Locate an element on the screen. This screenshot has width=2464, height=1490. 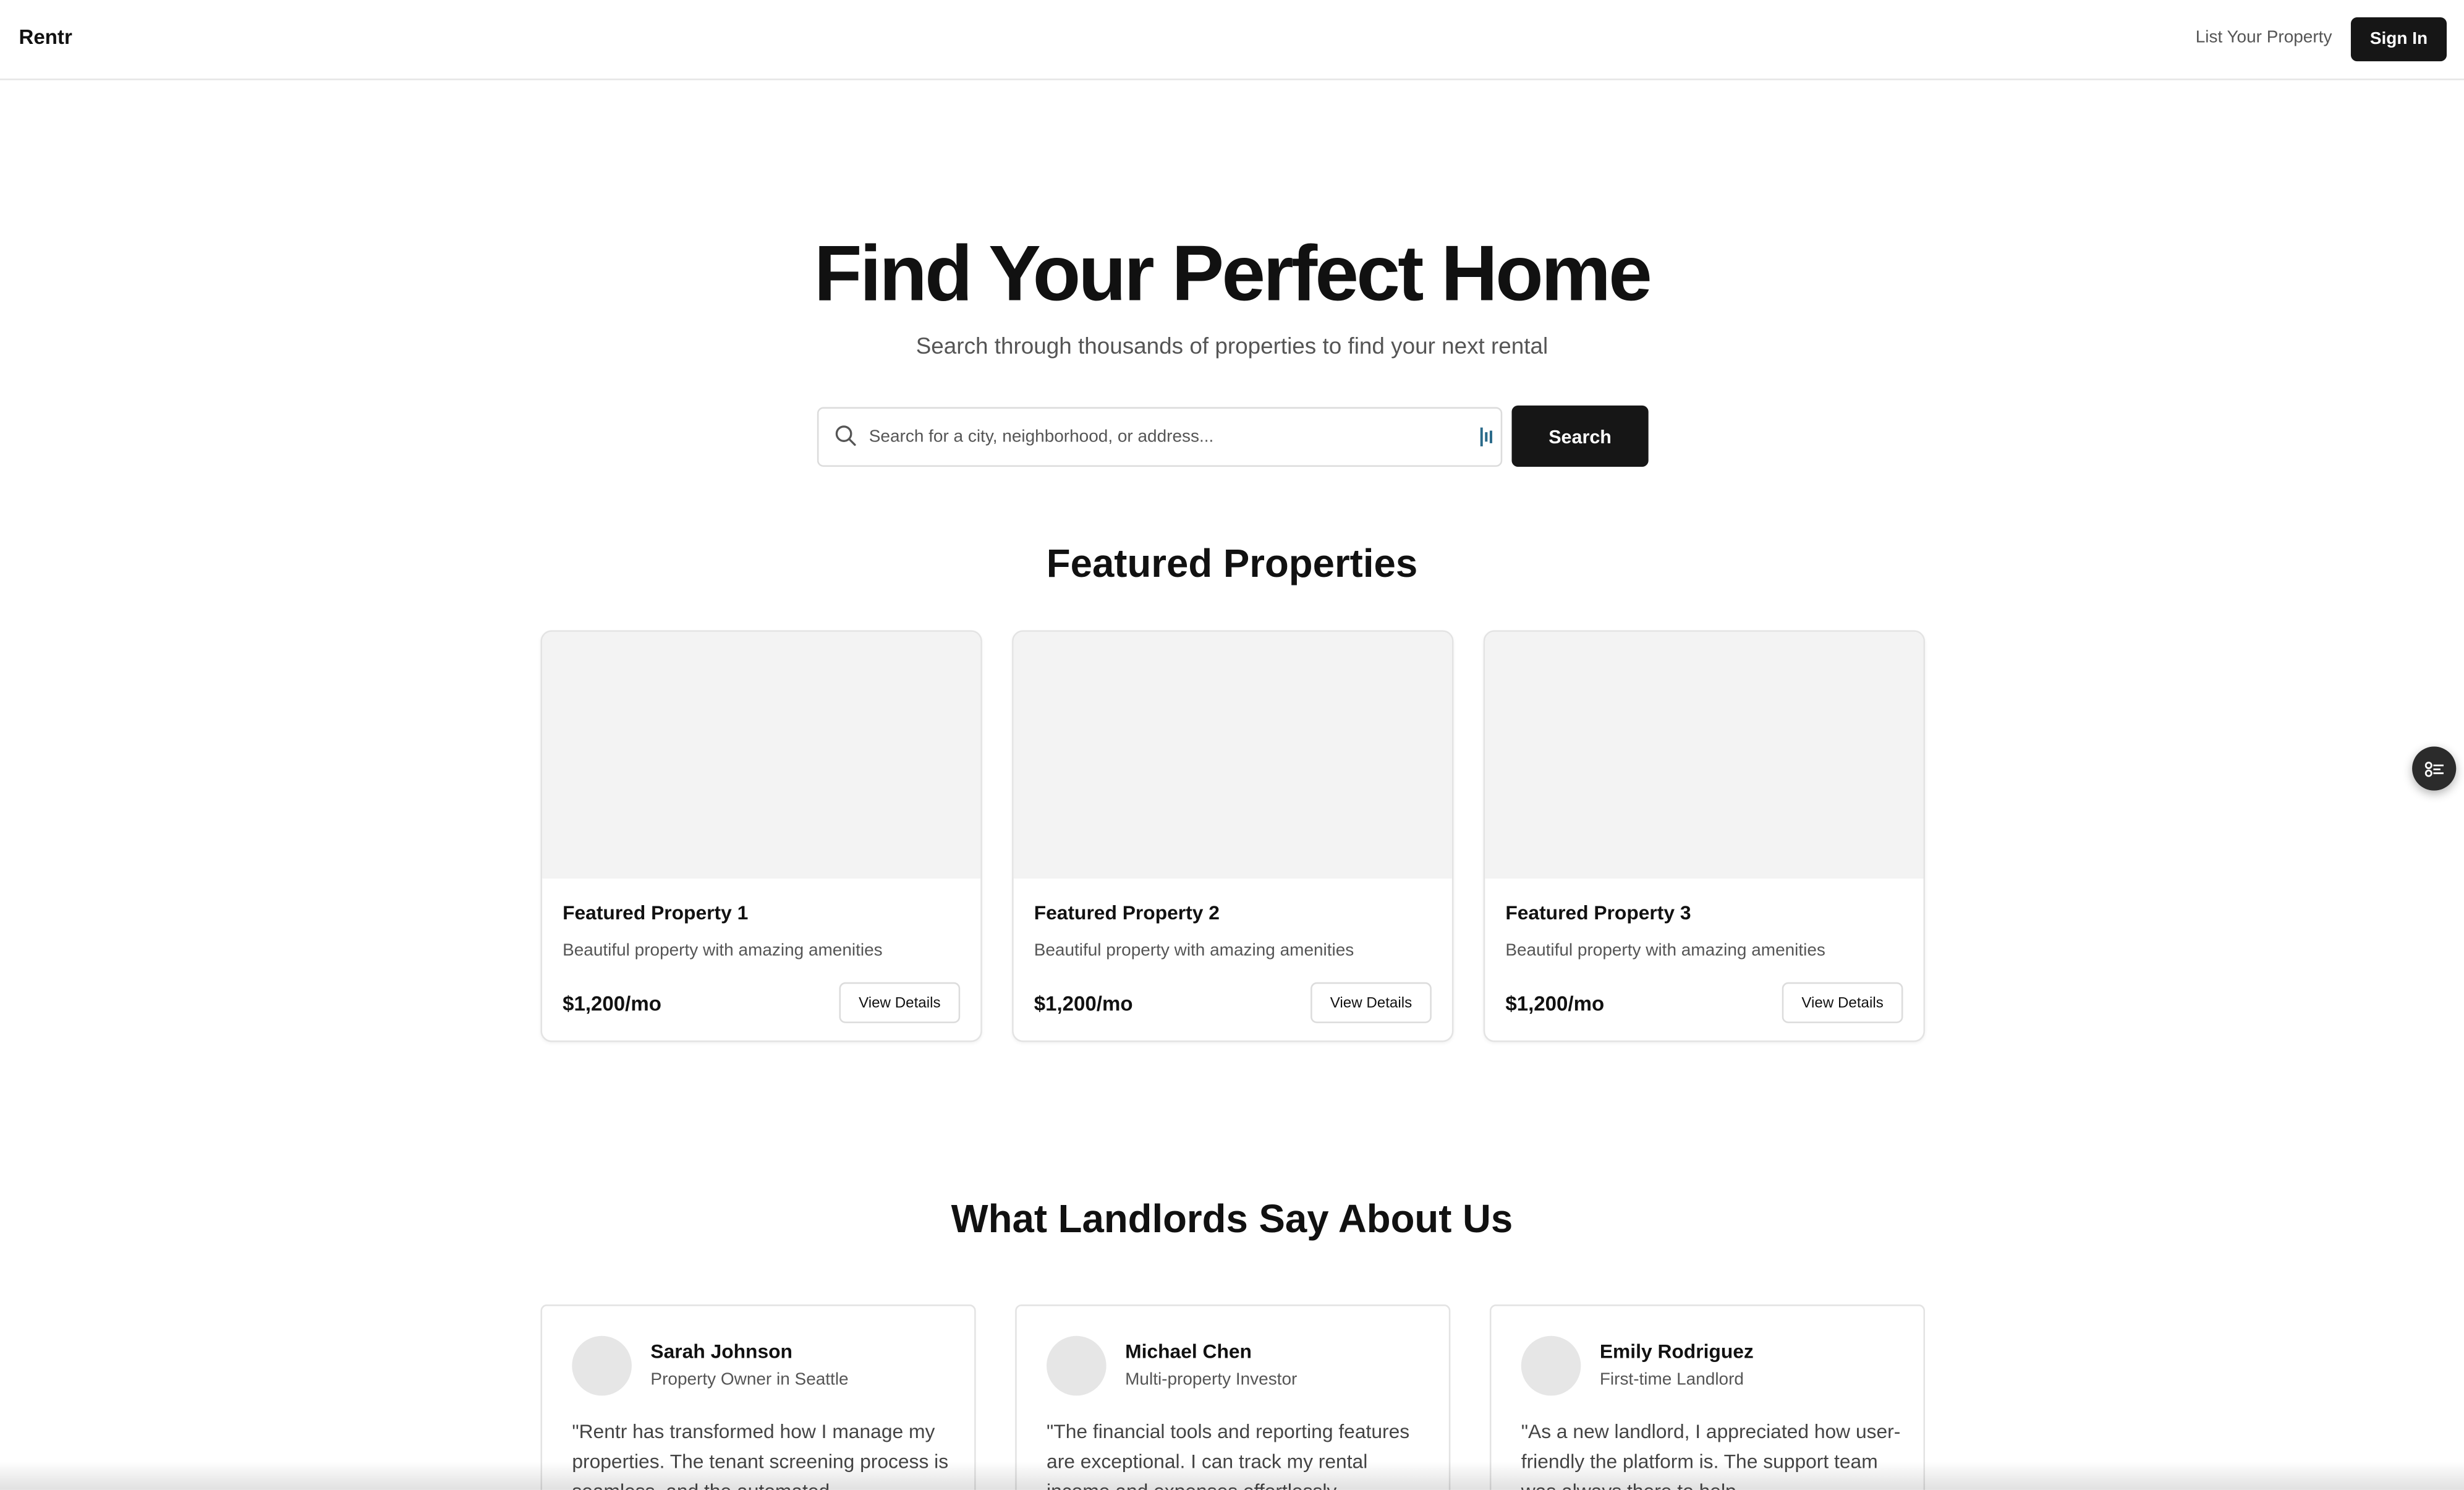
list-property-link: List Your Property is located at coordinates (2264, 38).